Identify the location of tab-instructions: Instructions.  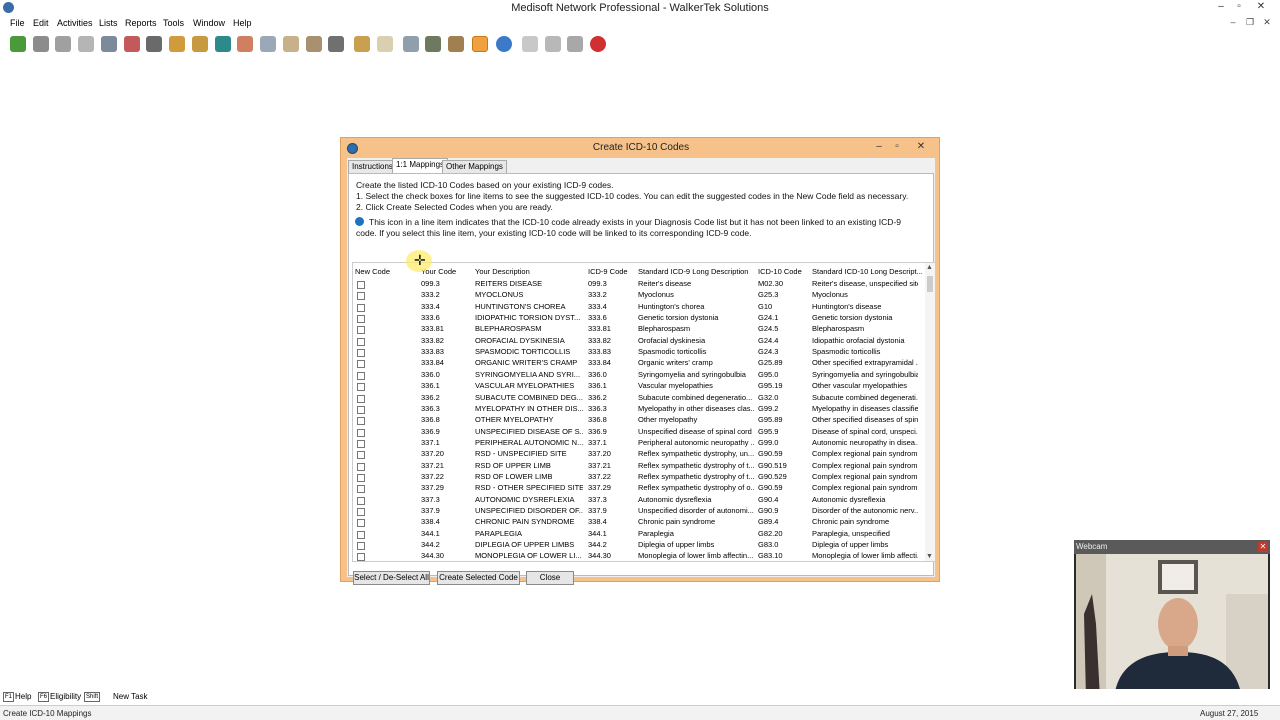
(372, 166).